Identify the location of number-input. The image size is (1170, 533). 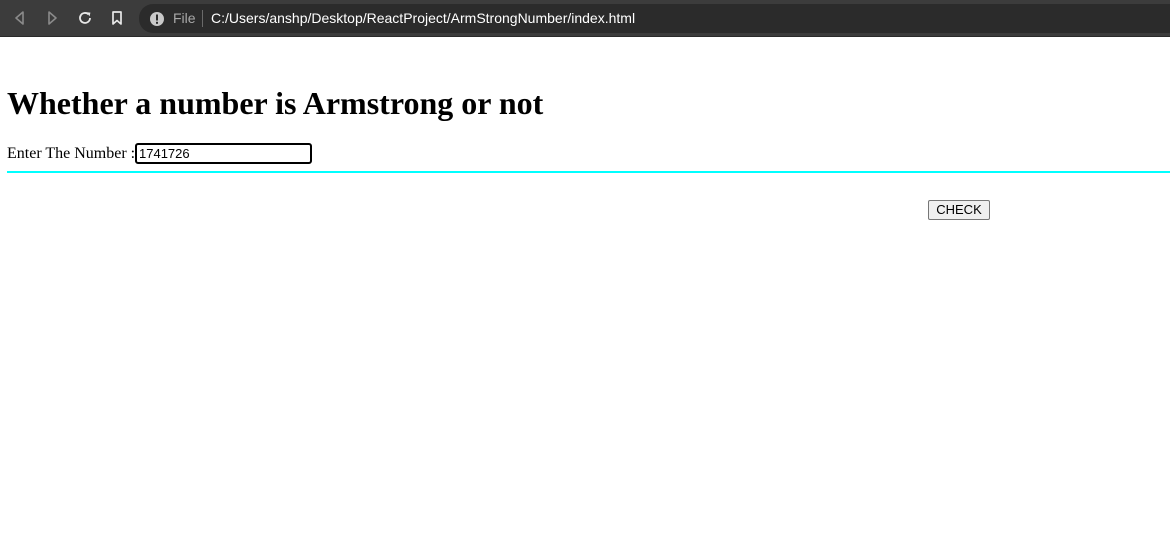
(223, 153).